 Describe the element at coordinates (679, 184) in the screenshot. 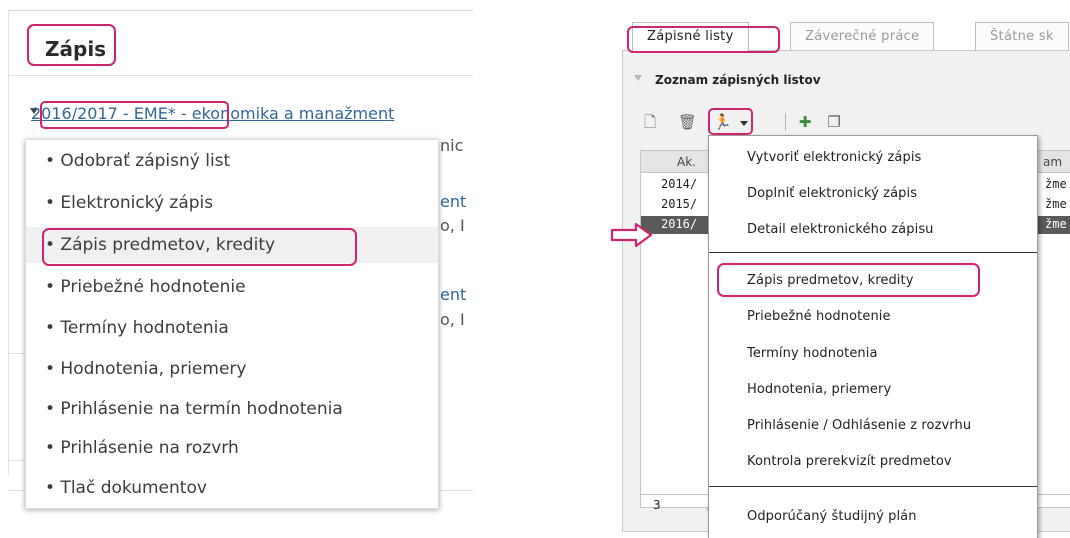

I see `cell-year: 2014/` at that location.